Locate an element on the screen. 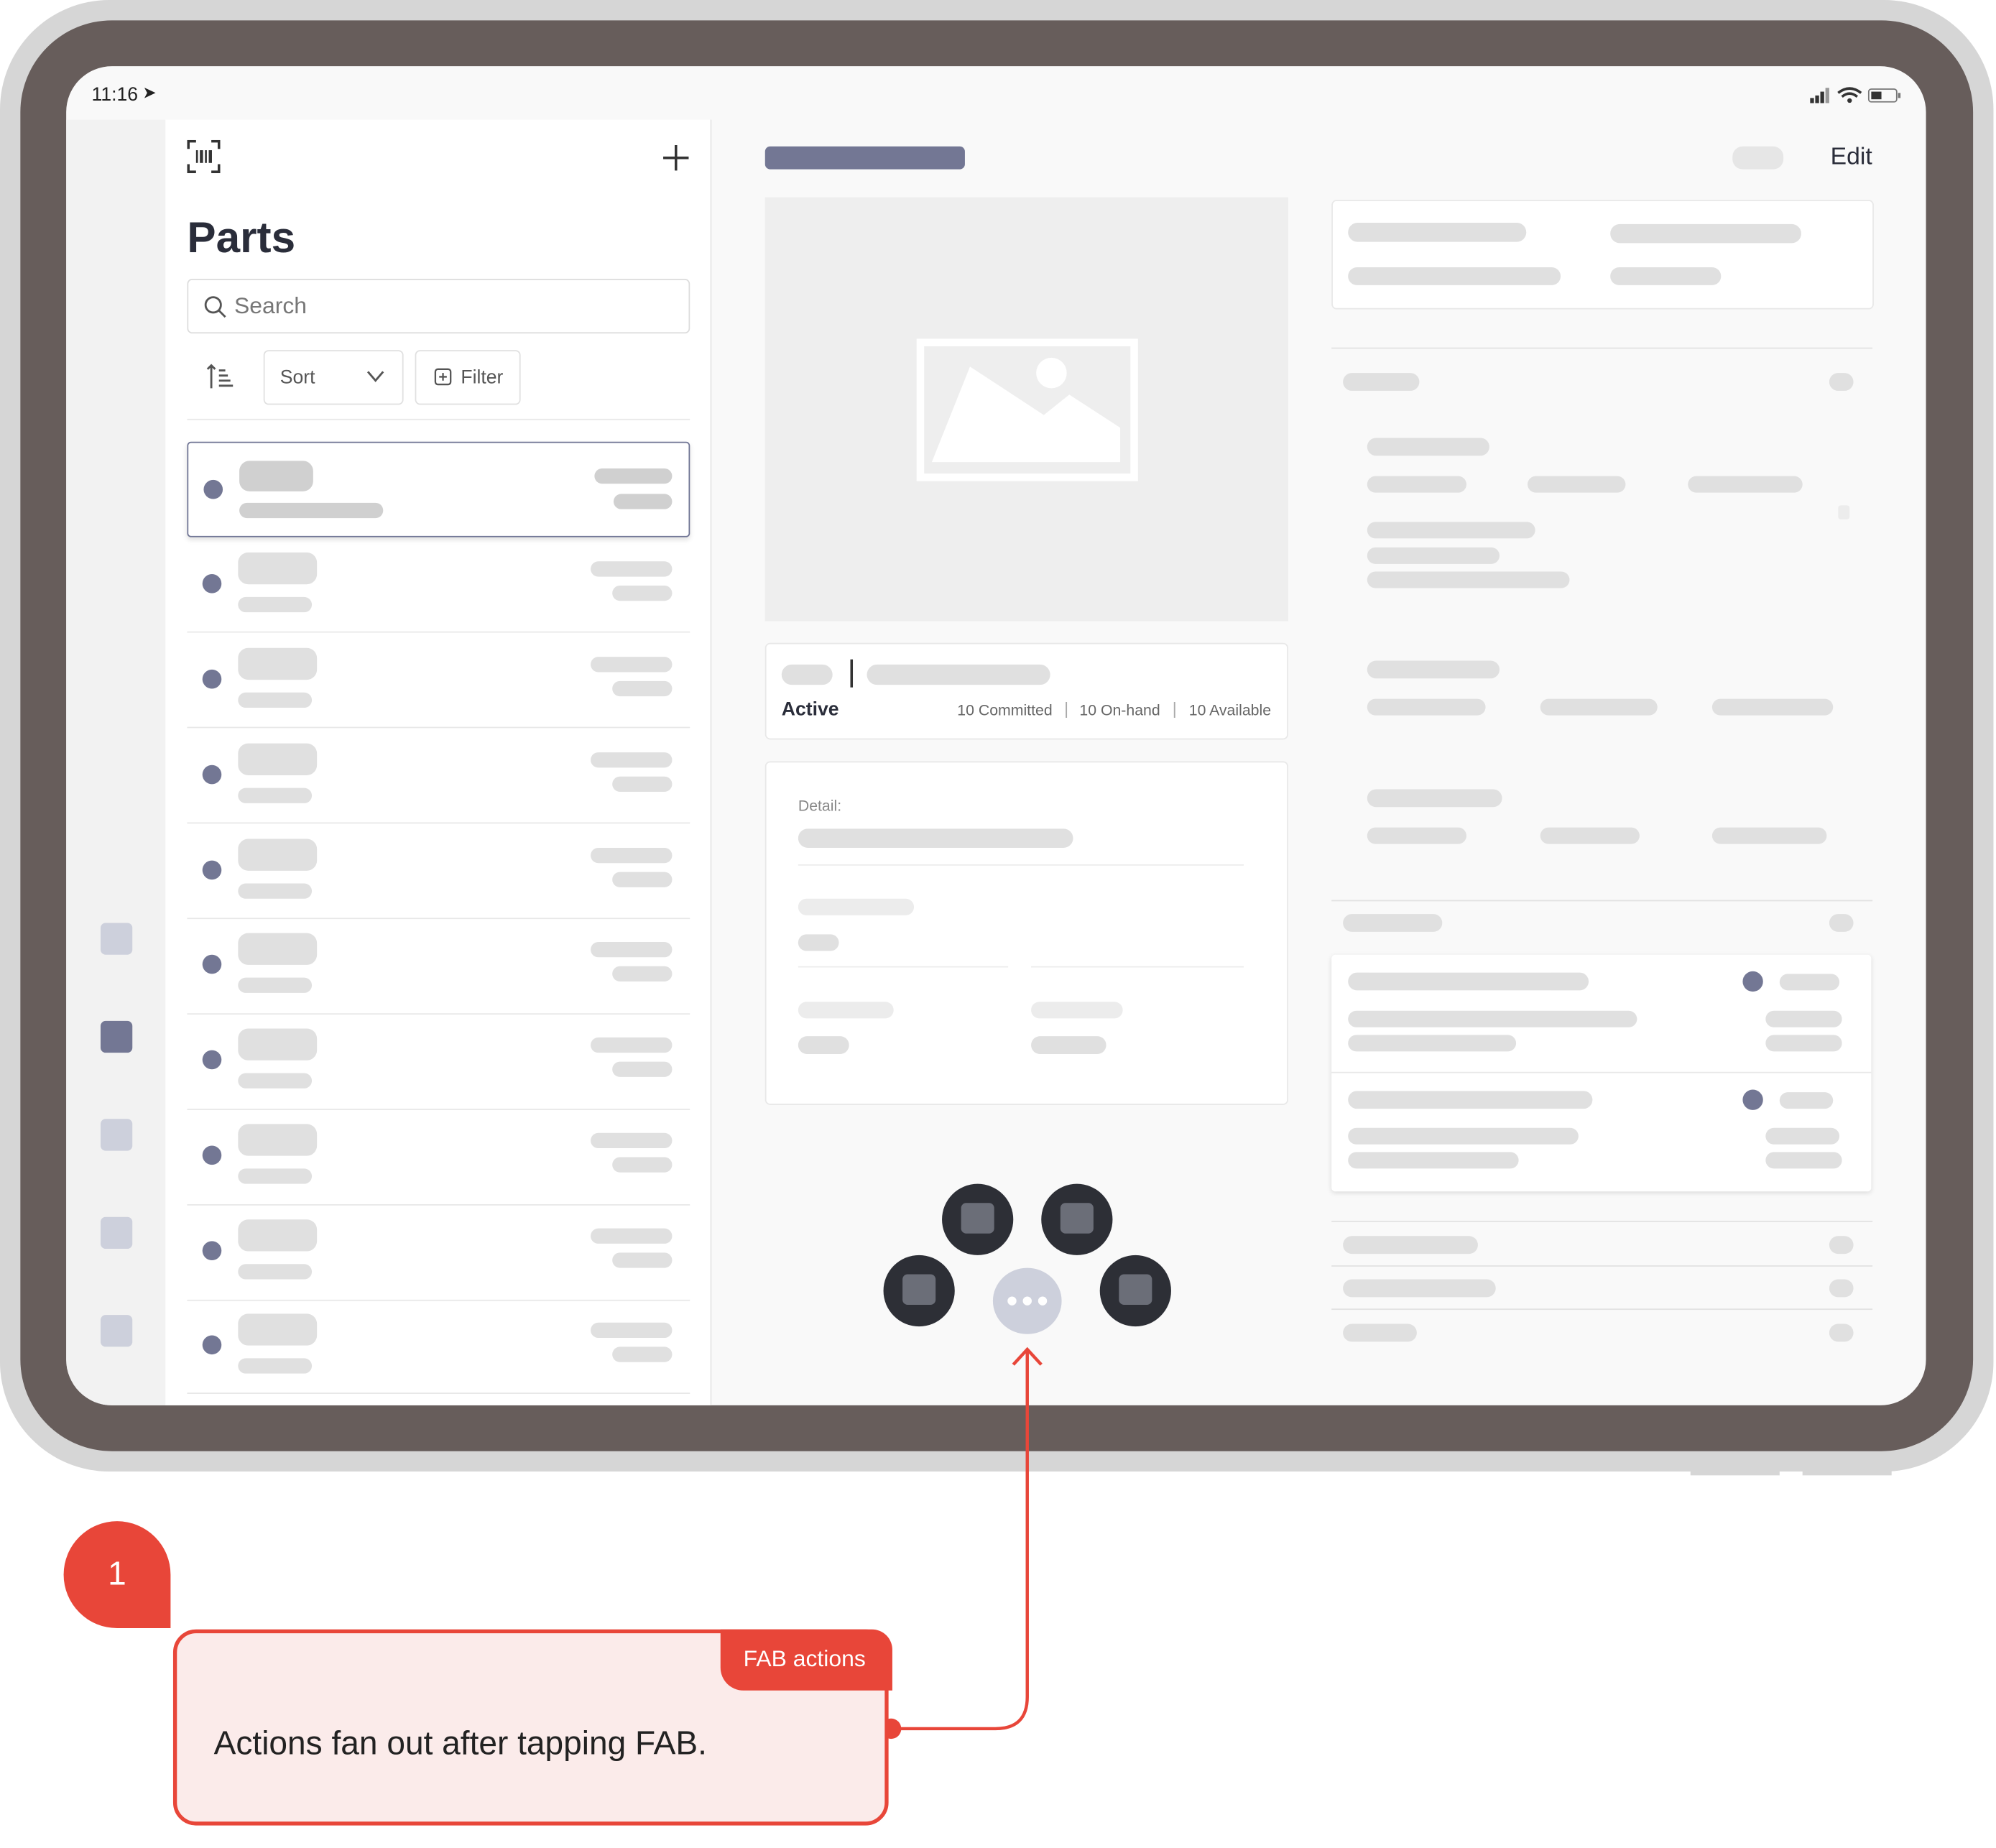 The height and width of the screenshot is (1848, 1996). annotation-number-badge: 1 is located at coordinates (117, 1574).